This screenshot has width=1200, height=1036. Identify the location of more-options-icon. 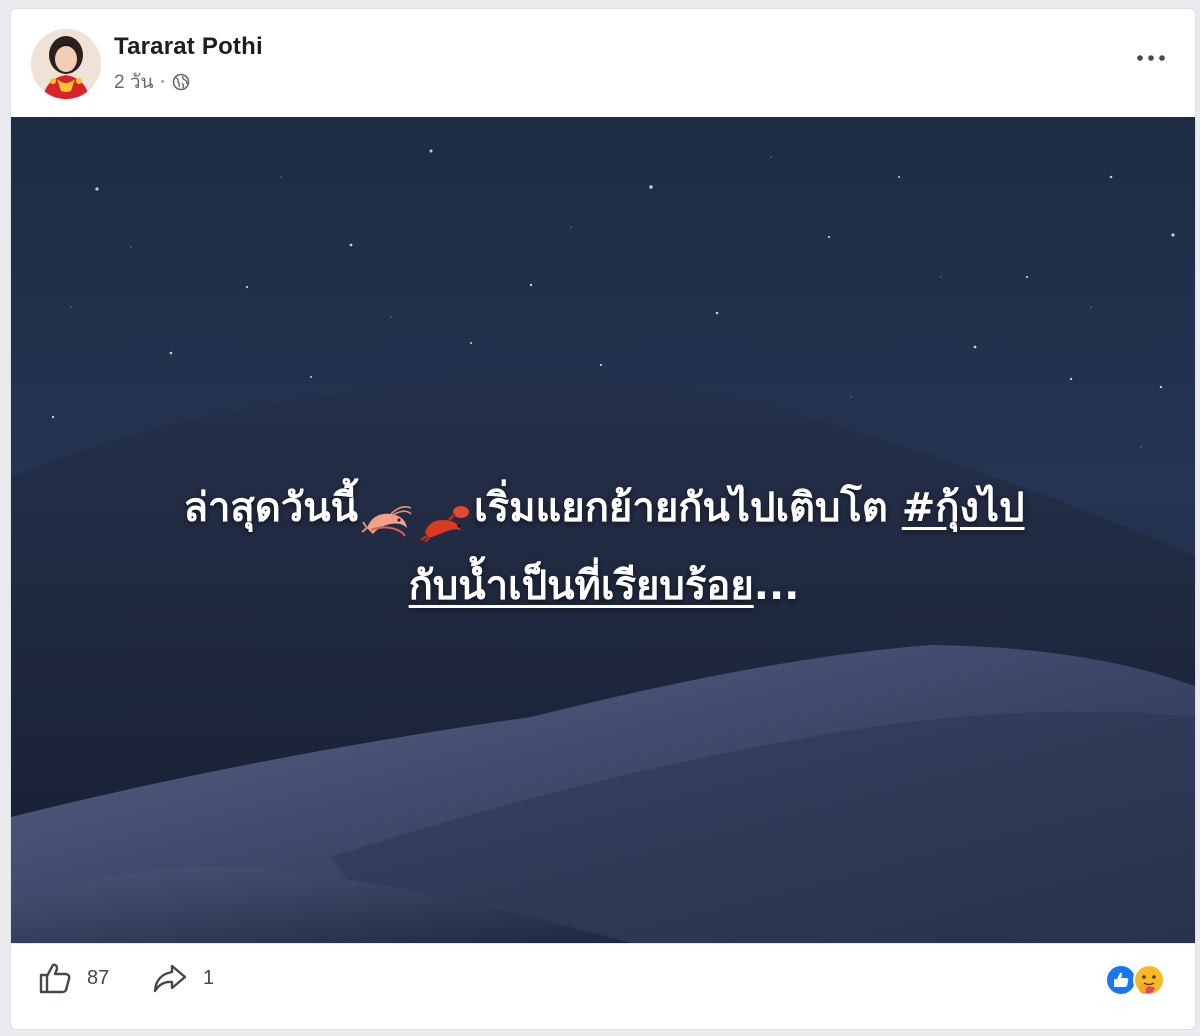
(1151, 58).